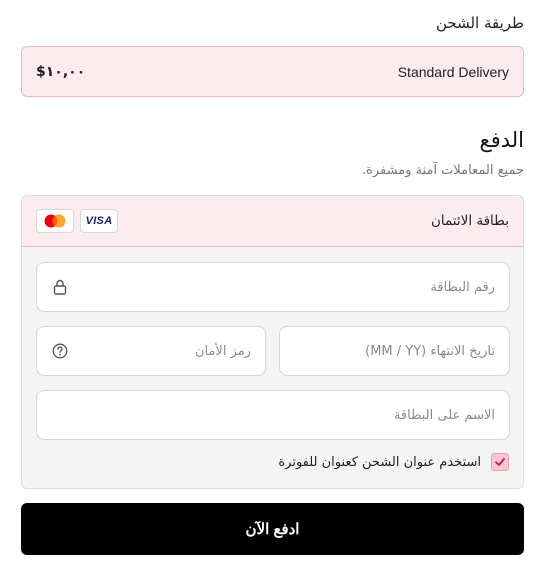 Image resolution: width=550 pixels, height=565 pixels. Describe the element at coordinates (462, 287) in the screenshot. I see `card-number-placeholder: رقم البطاقة` at that location.